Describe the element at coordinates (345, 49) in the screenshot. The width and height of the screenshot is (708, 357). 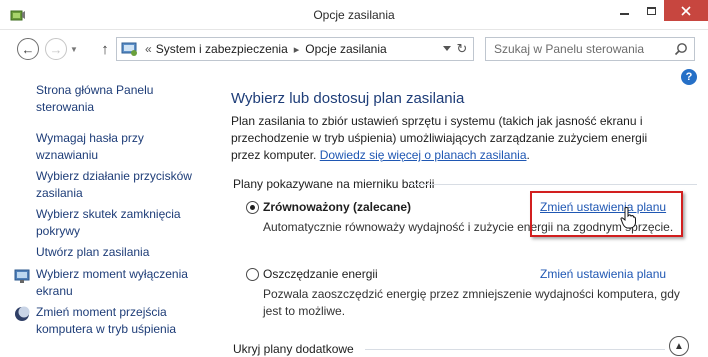
I see `breadcrumb-power-options: Opcje zasilania` at that location.